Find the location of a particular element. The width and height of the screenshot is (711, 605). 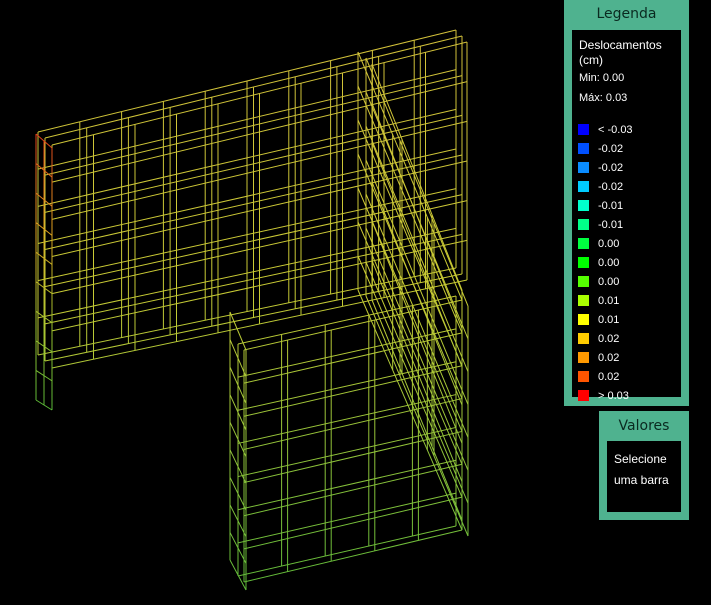

legend-label: < -0.03 is located at coordinates (615, 129).